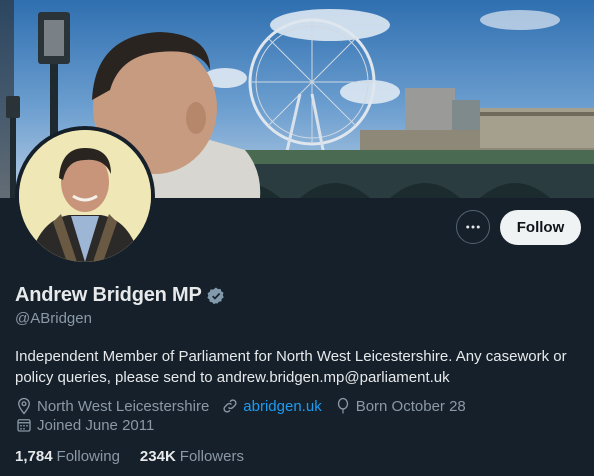  I want to click on birthday-text: Born October 28, so click(410, 406).